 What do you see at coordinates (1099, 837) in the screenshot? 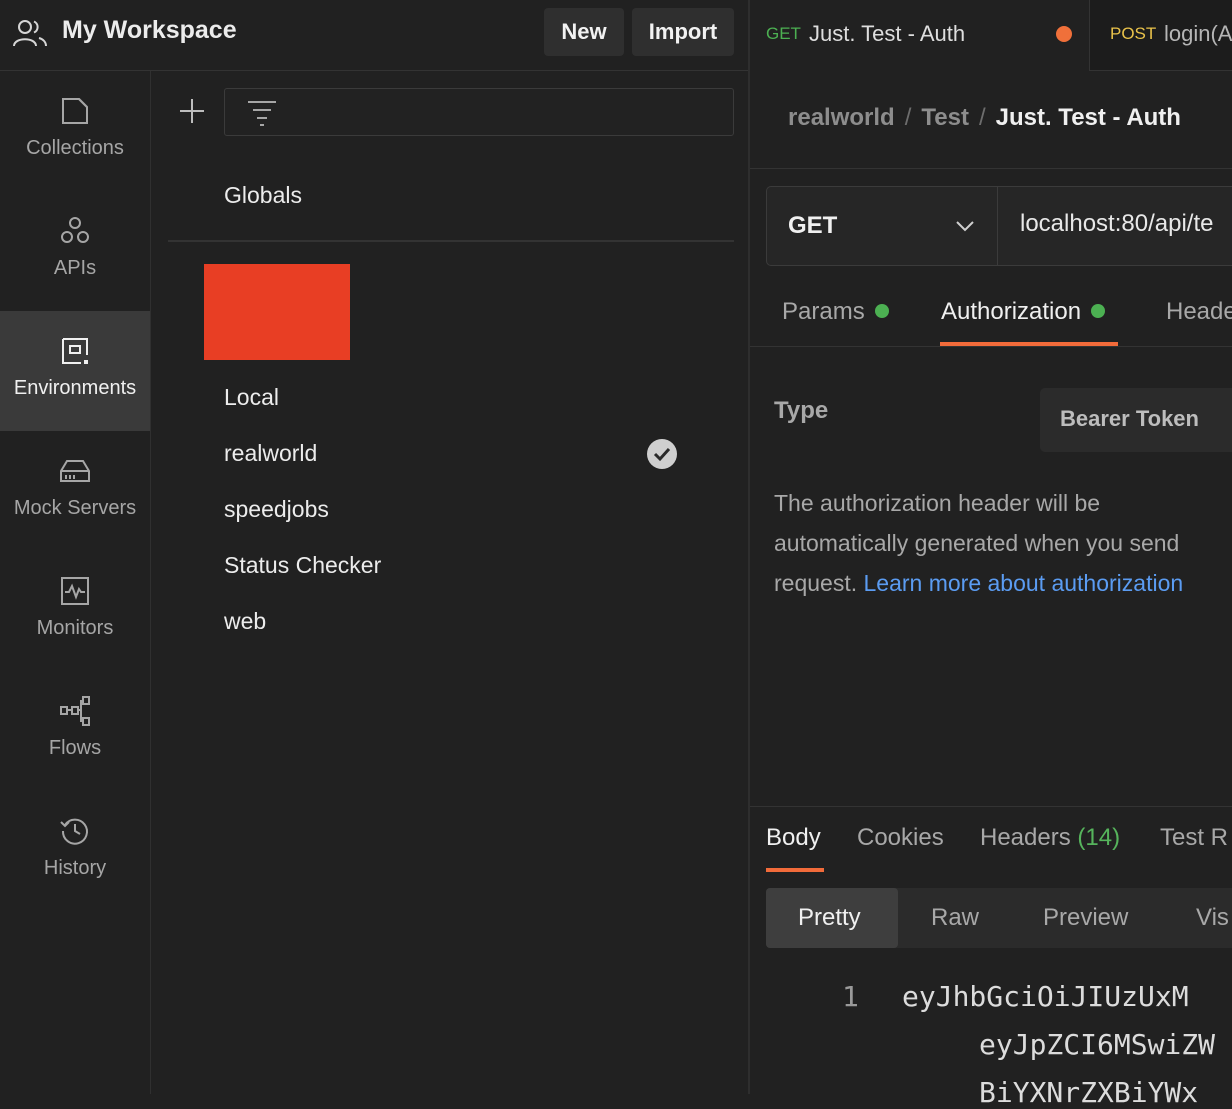
I see `headers-count: (14)` at bounding box center [1099, 837].